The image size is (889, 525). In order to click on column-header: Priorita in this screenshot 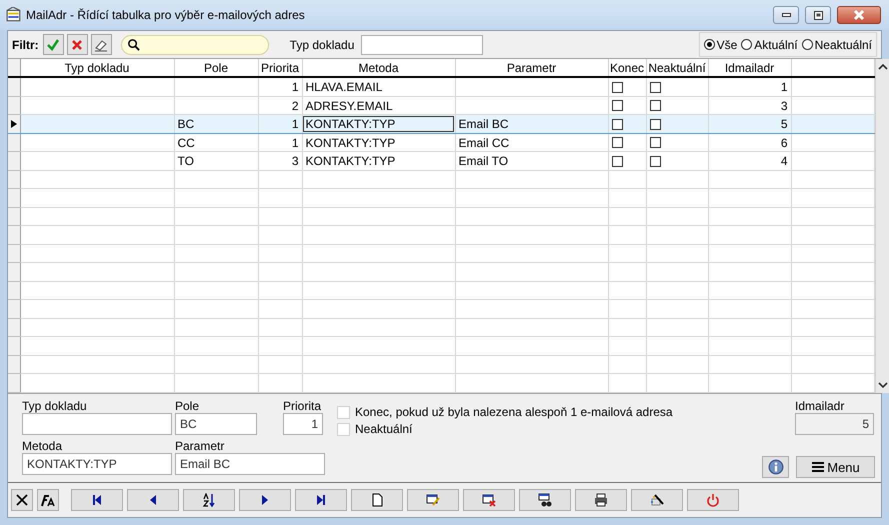, I will do `click(280, 68)`.